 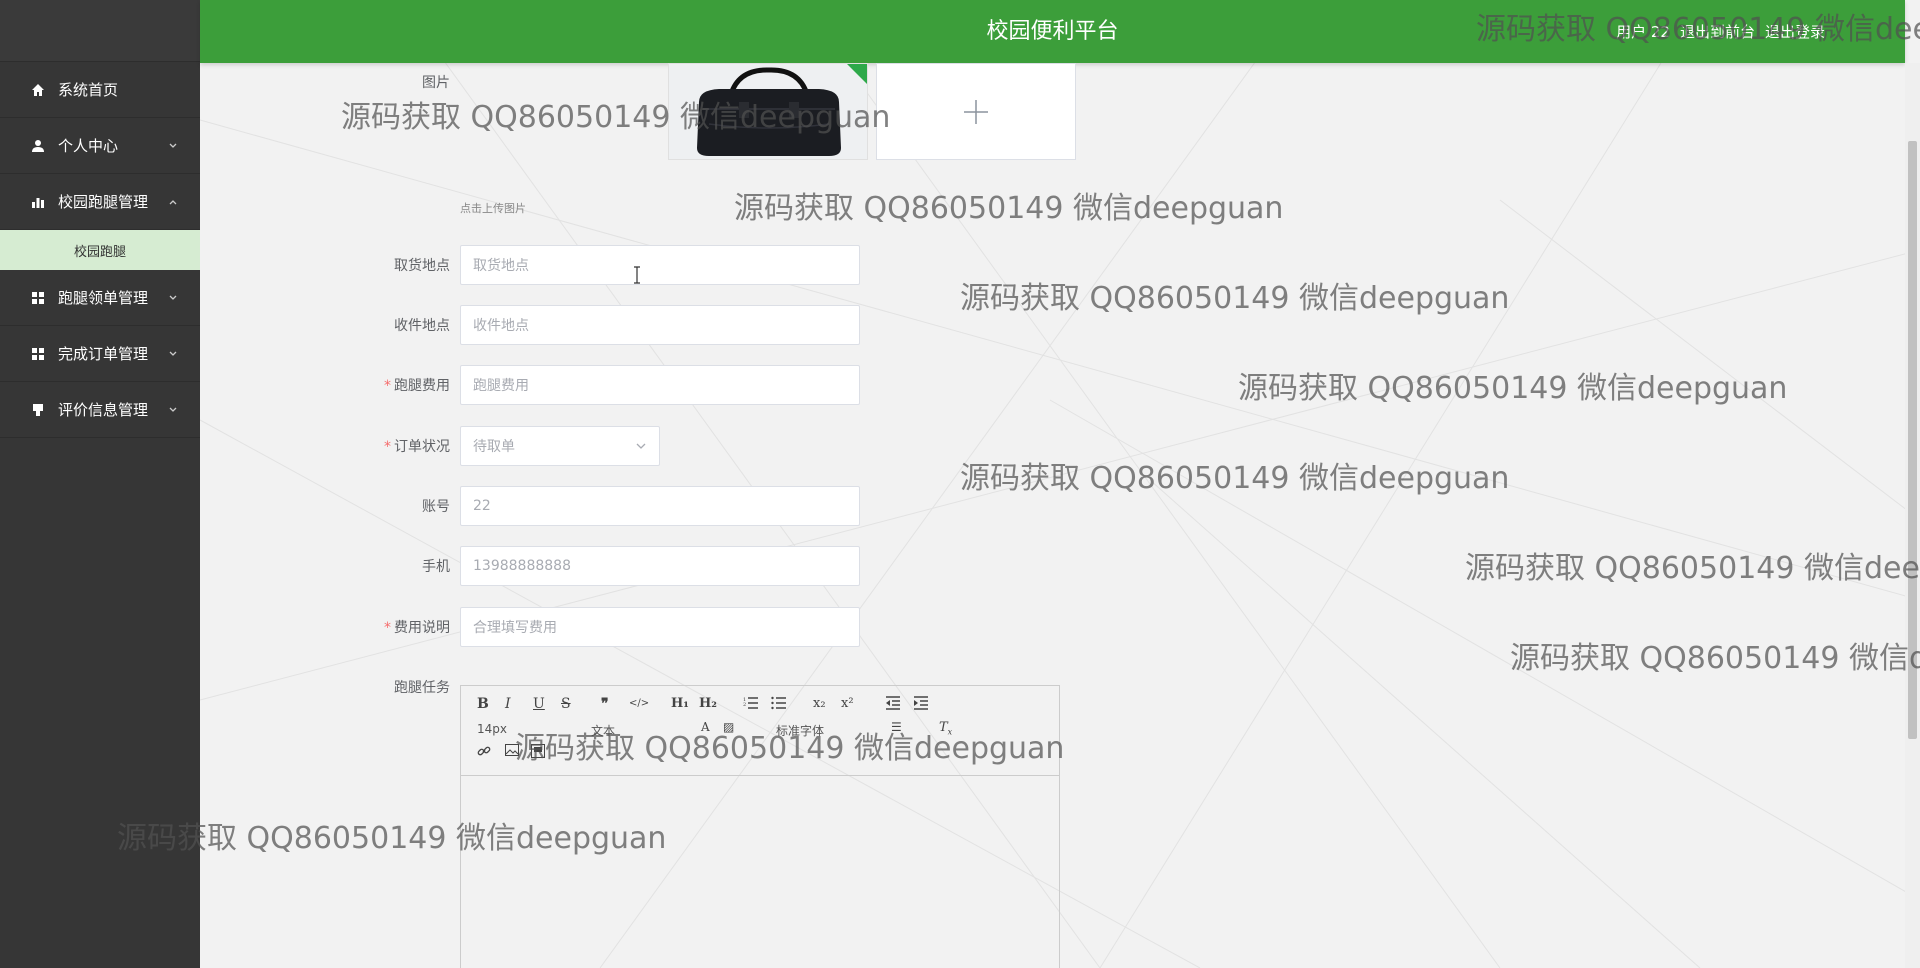 What do you see at coordinates (637, 275) in the screenshot?
I see `text-cursor-icon` at bounding box center [637, 275].